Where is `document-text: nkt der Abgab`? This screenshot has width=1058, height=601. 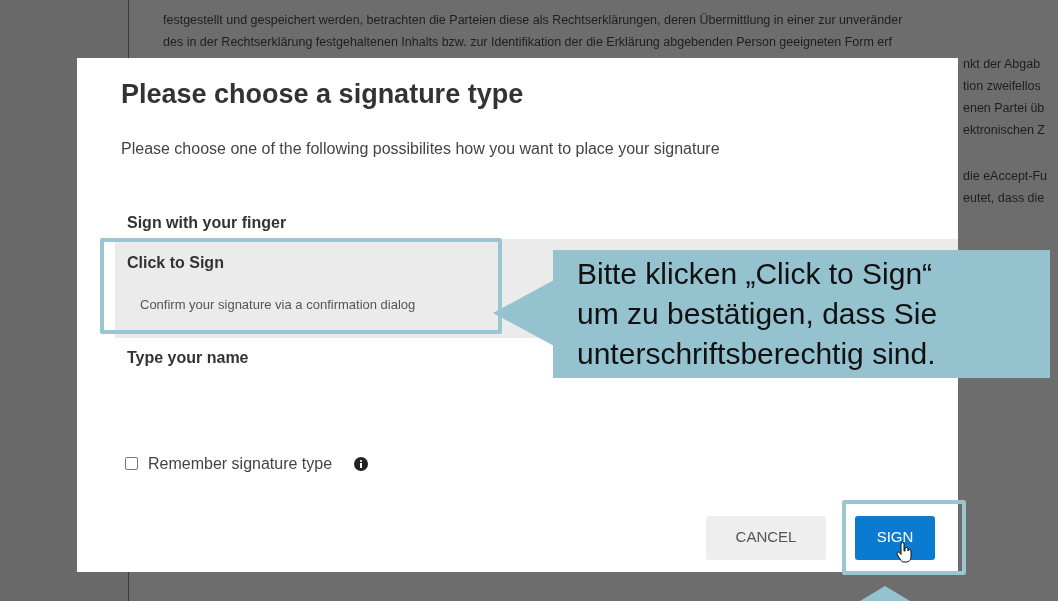
document-text: nkt der Abgab is located at coordinates (1002, 64).